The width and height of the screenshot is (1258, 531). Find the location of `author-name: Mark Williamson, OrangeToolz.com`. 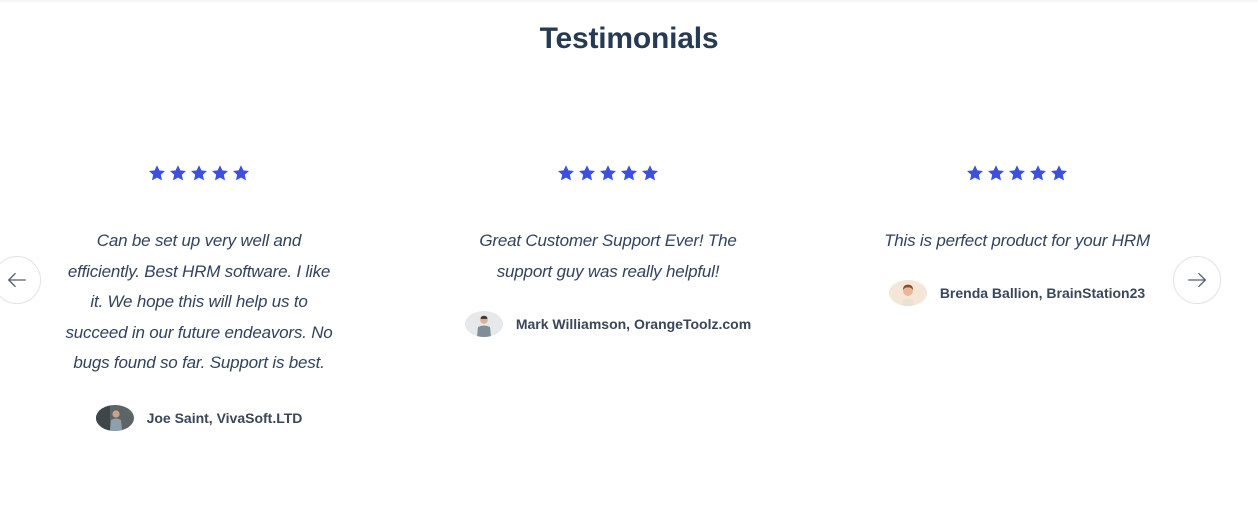

author-name: Mark Williamson, OrangeToolz.com is located at coordinates (633, 324).